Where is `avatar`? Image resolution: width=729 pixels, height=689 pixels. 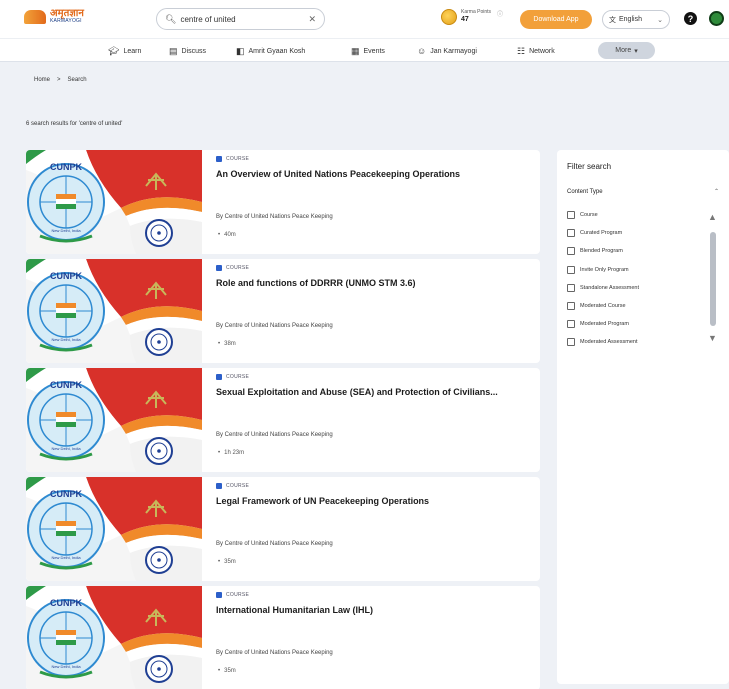
avatar is located at coordinates (716, 18).